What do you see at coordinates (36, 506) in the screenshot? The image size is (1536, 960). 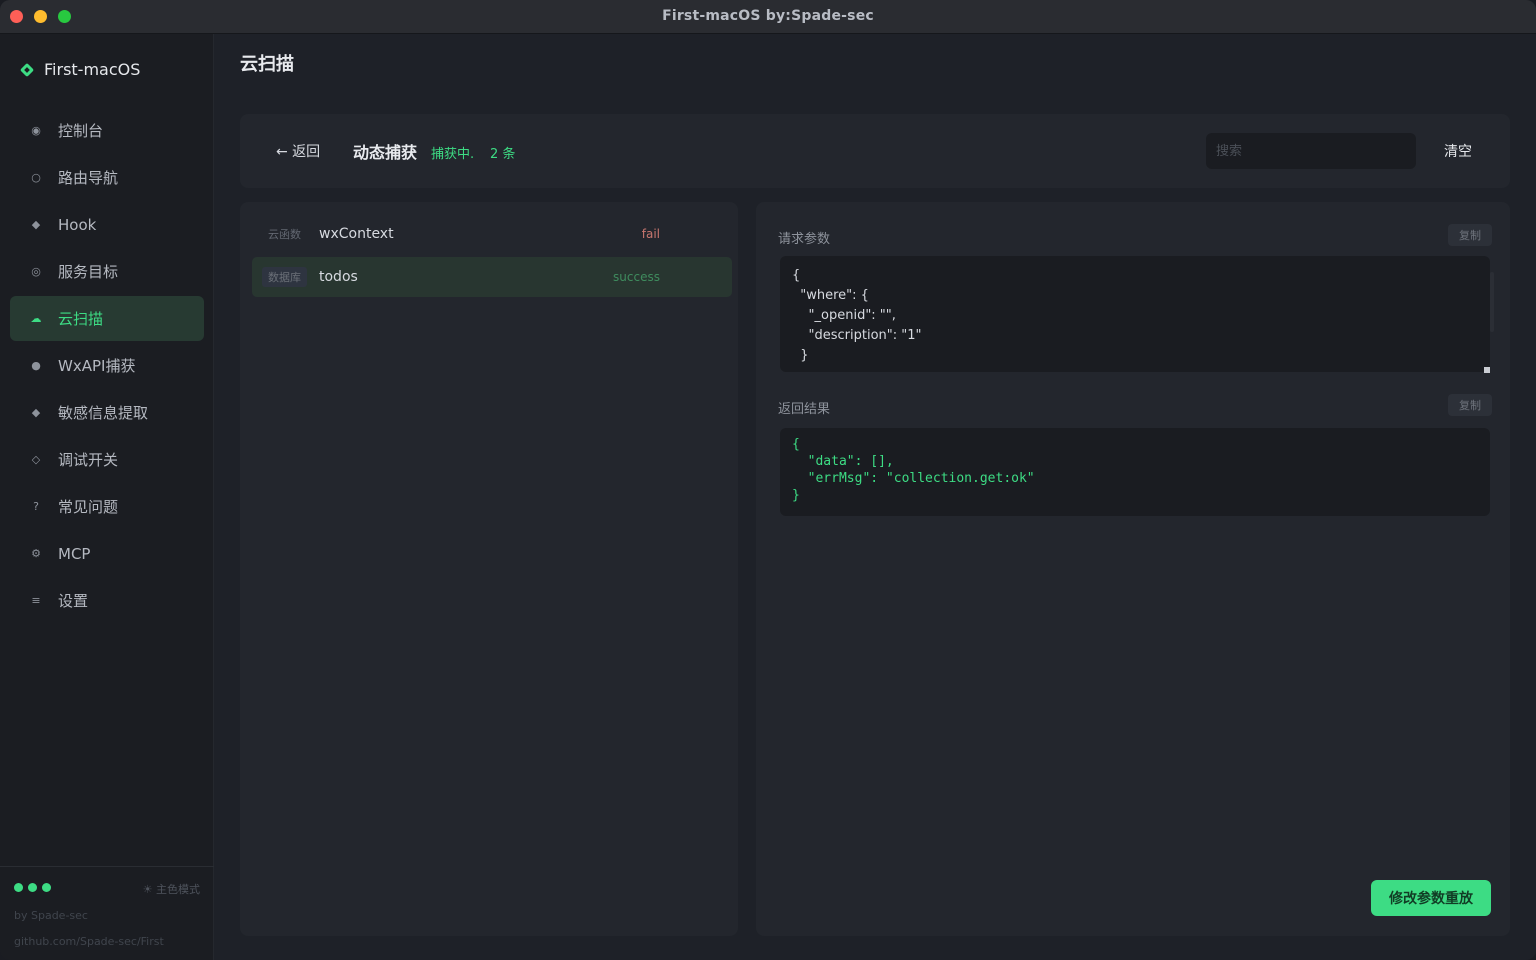 I see `question-icon: ?` at bounding box center [36, 506].